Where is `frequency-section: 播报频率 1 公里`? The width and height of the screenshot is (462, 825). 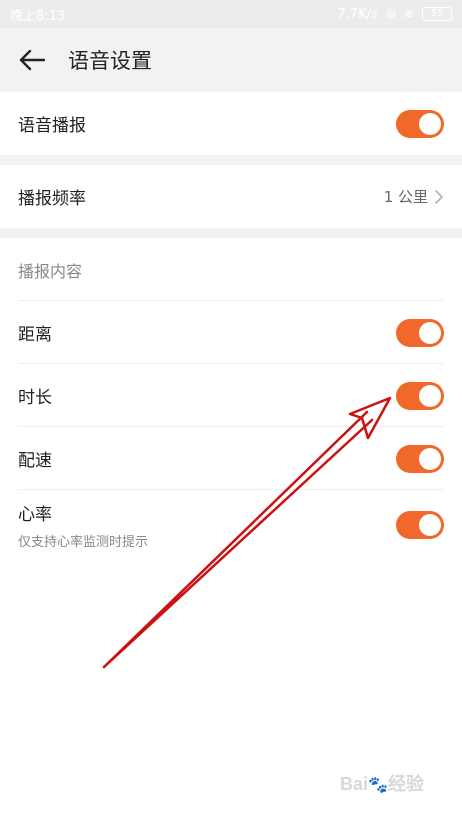 frequency-section: 播报频率 1 公里 is located at coordinates (231, 196).